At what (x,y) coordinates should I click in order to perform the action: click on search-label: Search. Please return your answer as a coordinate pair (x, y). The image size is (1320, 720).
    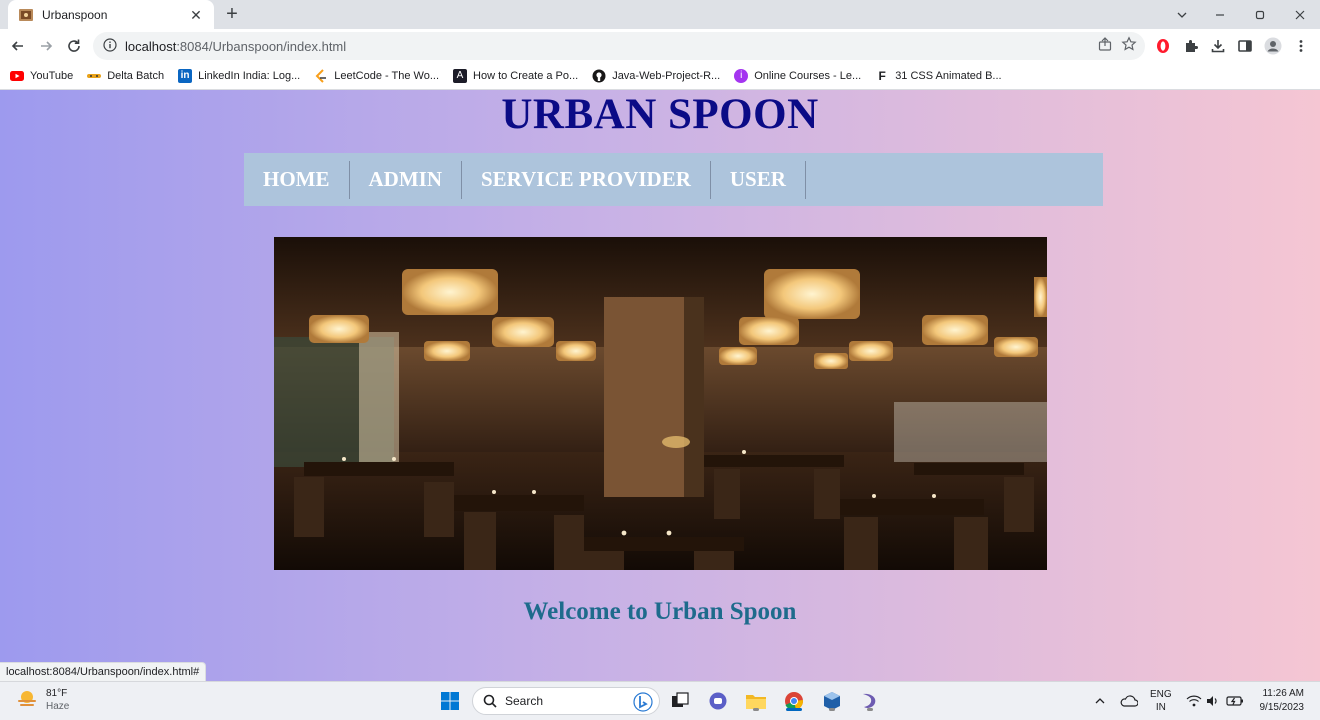
    Looking at the image, I should click on (524, 701).